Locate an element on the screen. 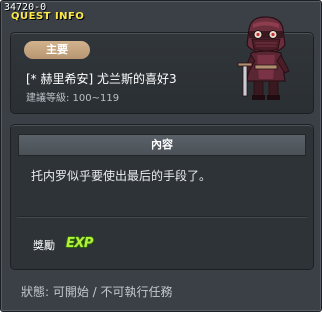 The image size is (322, 312). quest-name: [* 赫里希安] 尤兰斯的喜好3 is located at coordinates (101, 79).